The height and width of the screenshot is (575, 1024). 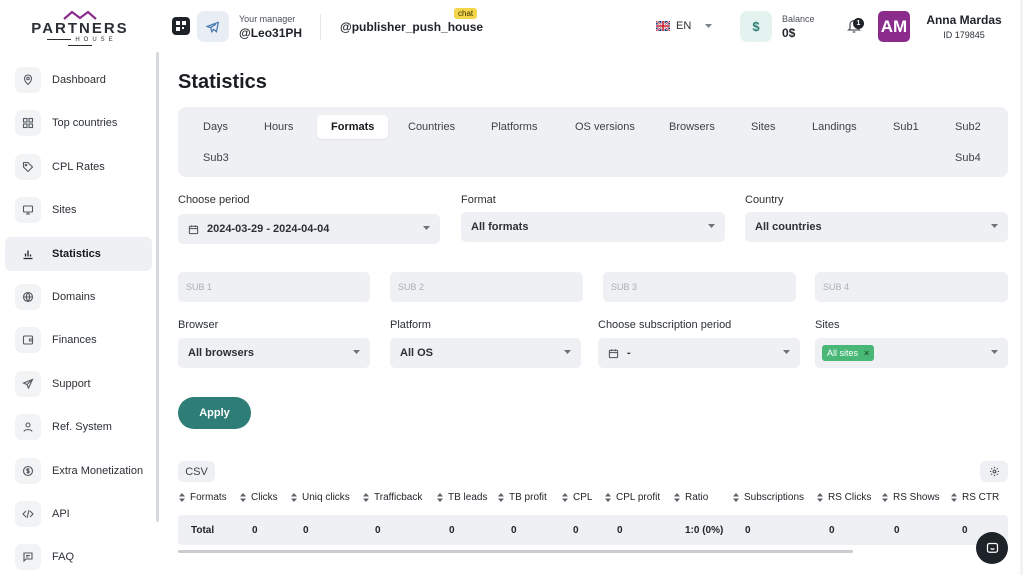 I want to click on subscription-period-select: -, so click(x=699, y=353).